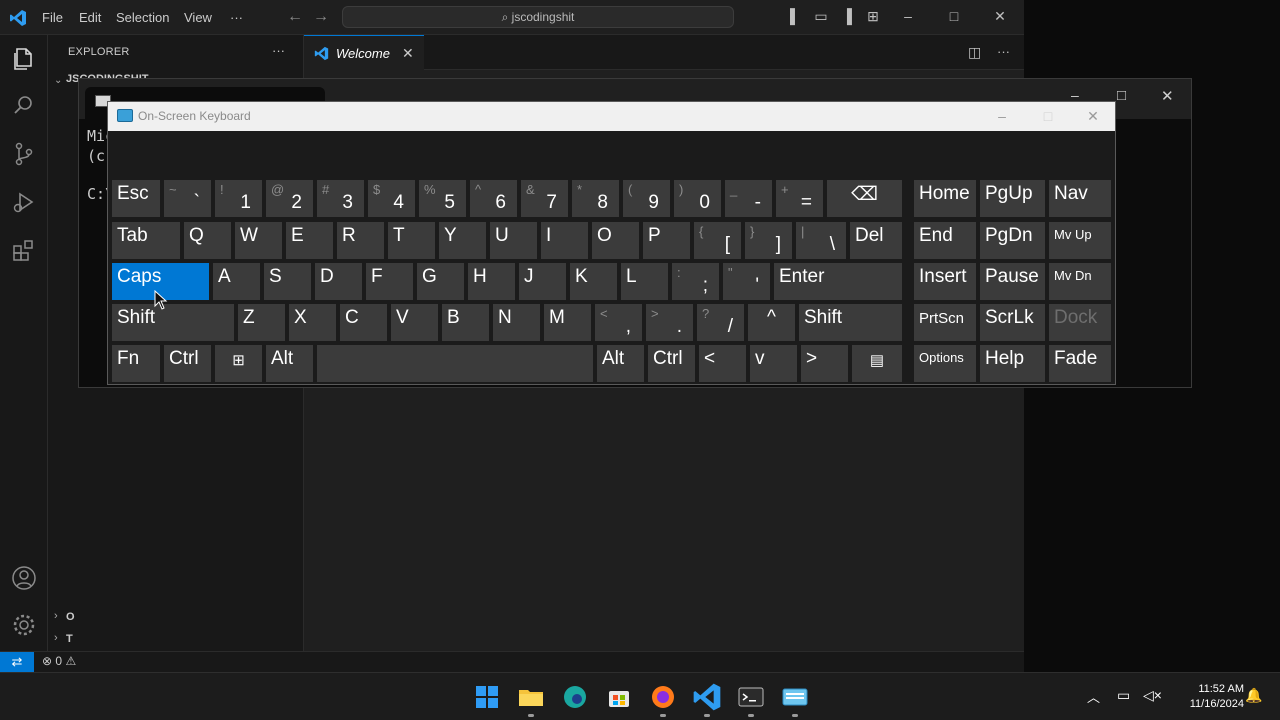  What do you see at coordinates (146, 240) in the screenshot?
I see `key-tab: Tab` at bounding box center [146, 240].